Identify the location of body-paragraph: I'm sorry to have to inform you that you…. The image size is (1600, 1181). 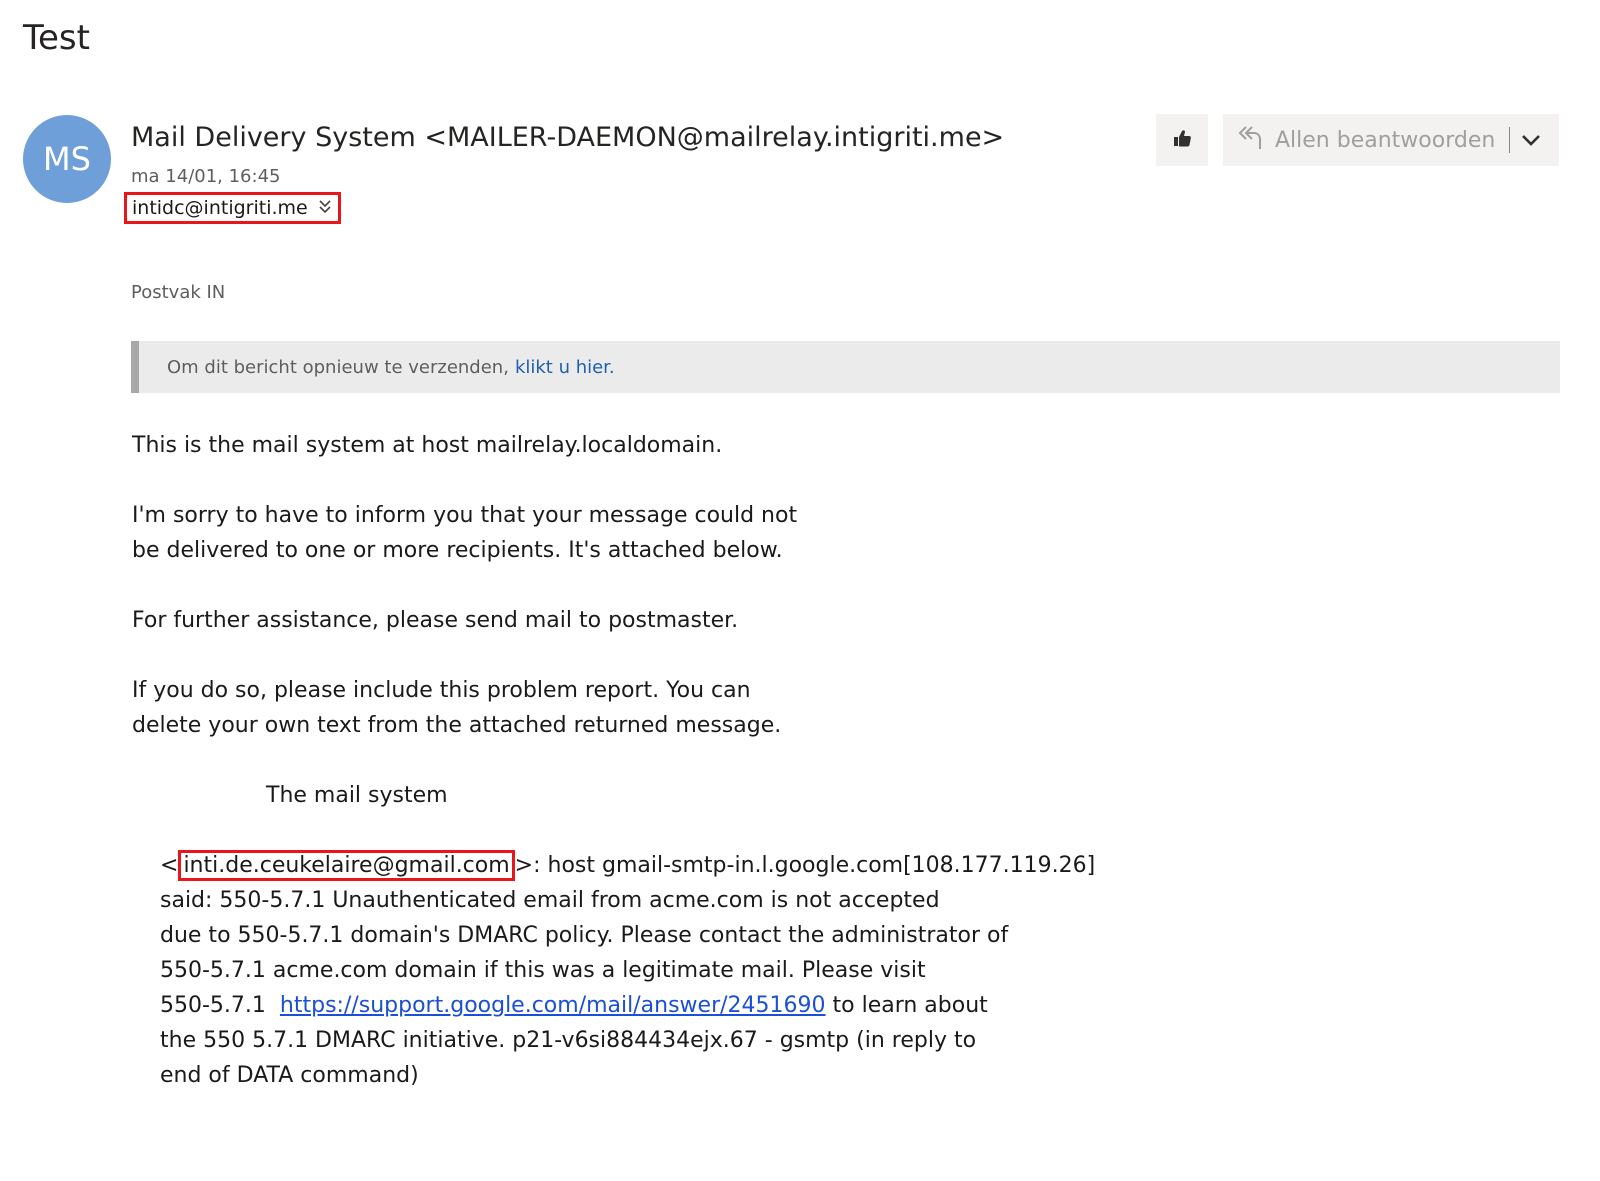
(465, 515).